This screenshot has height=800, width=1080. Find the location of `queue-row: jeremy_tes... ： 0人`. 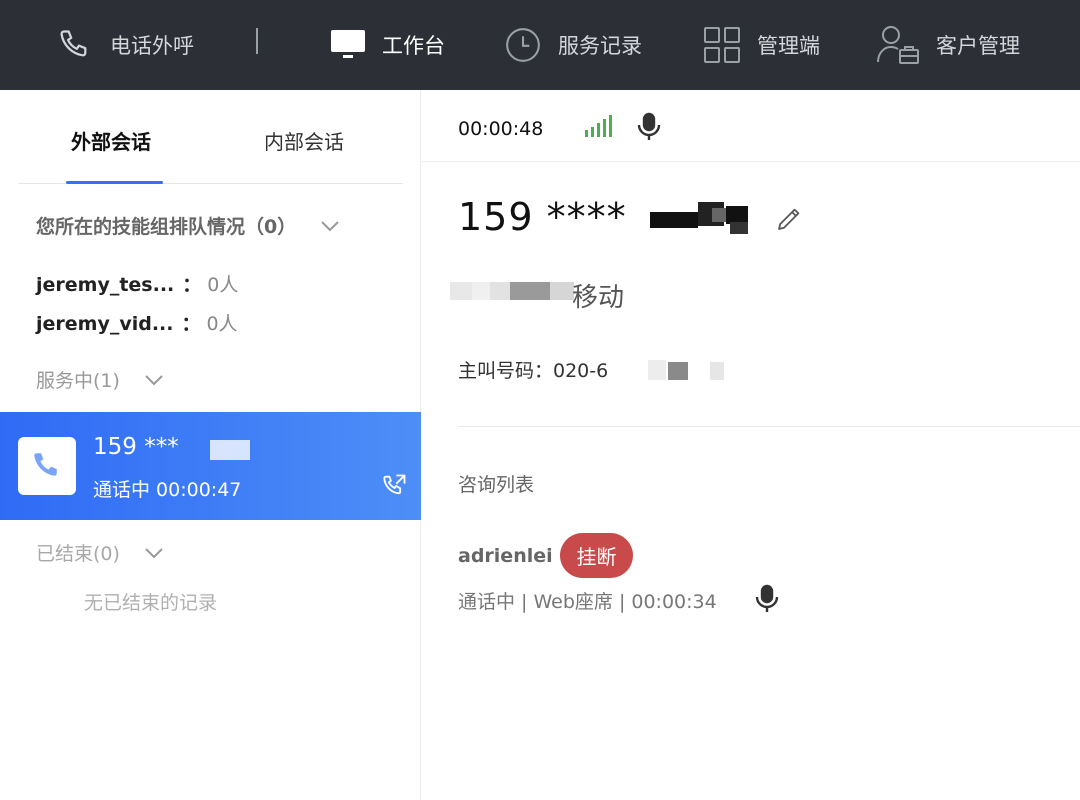

queue-row: jeremy_tes... ： 0人 is located at coordinates (137, 283).